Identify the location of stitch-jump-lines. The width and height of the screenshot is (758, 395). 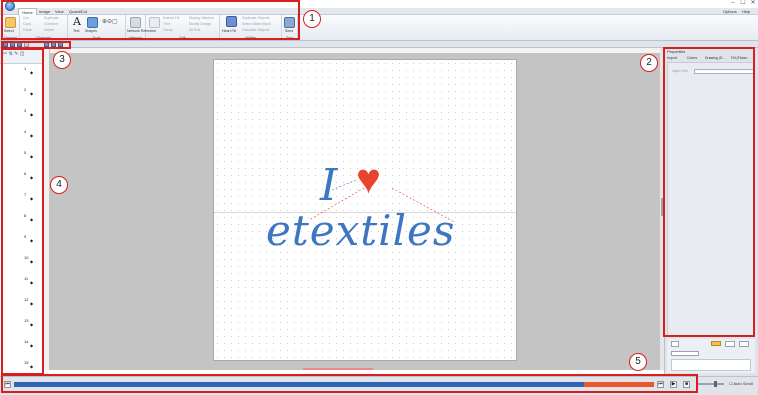
(381, 201).